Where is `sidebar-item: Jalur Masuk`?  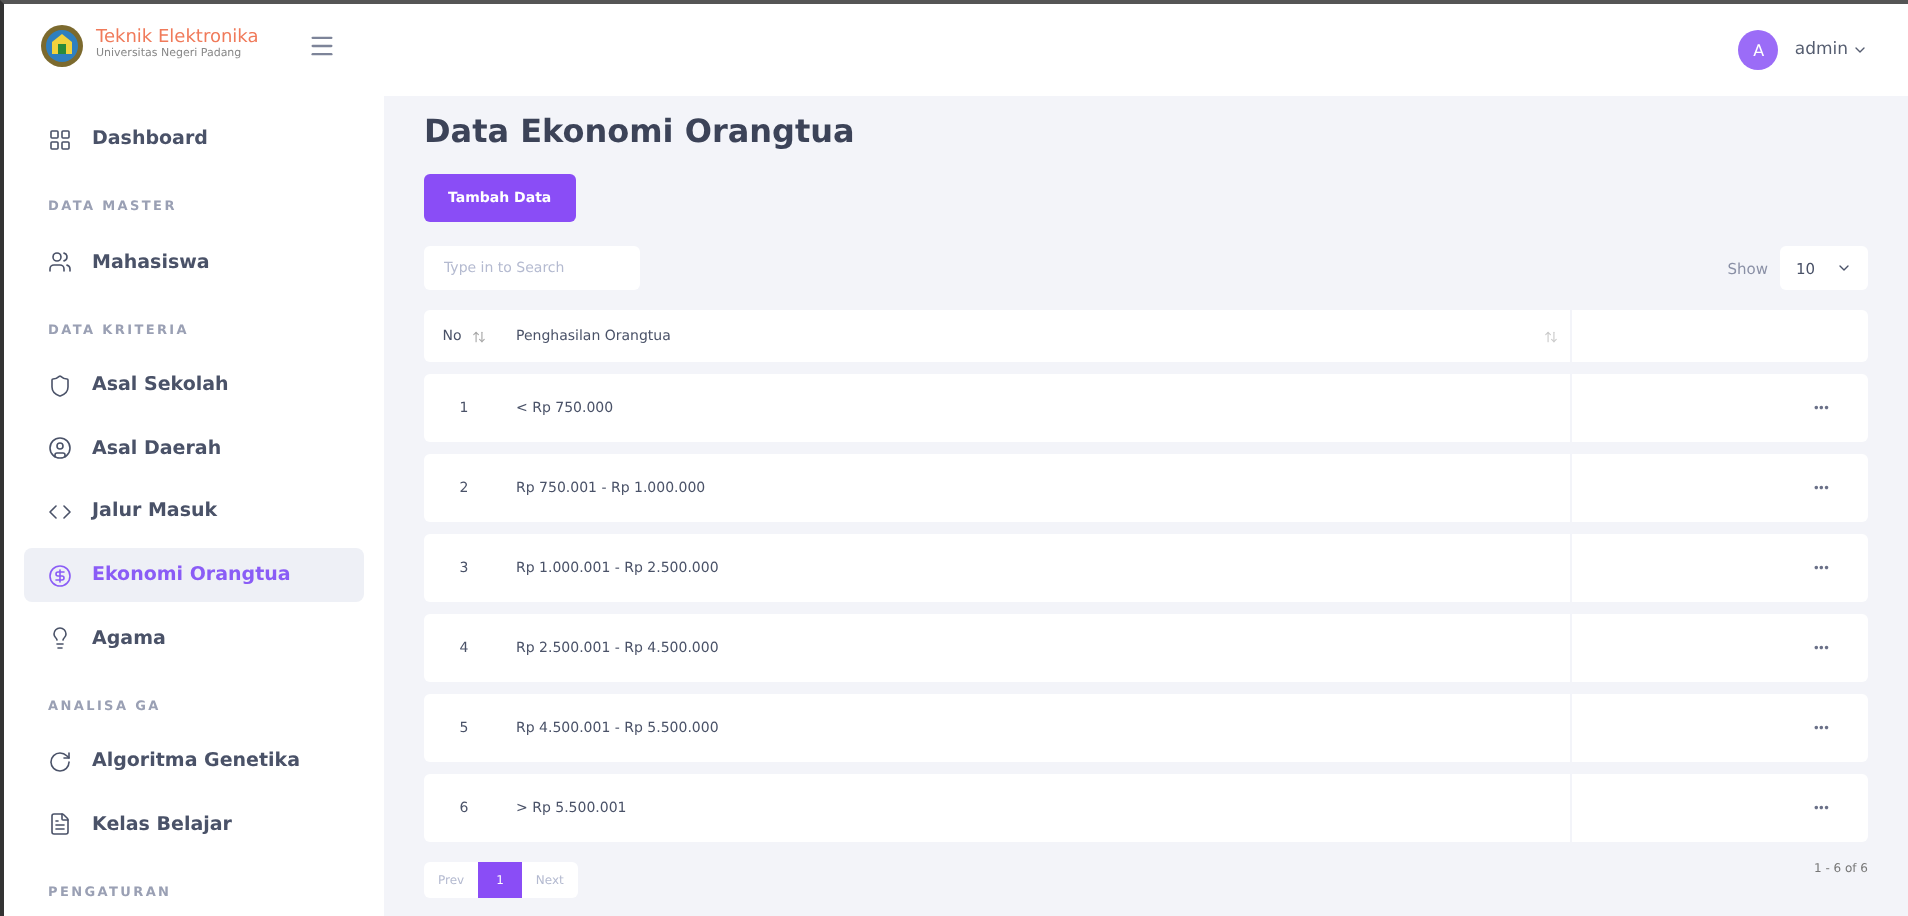
sidebar-item: Jalur Masuk is located at coordinates (194, 512).